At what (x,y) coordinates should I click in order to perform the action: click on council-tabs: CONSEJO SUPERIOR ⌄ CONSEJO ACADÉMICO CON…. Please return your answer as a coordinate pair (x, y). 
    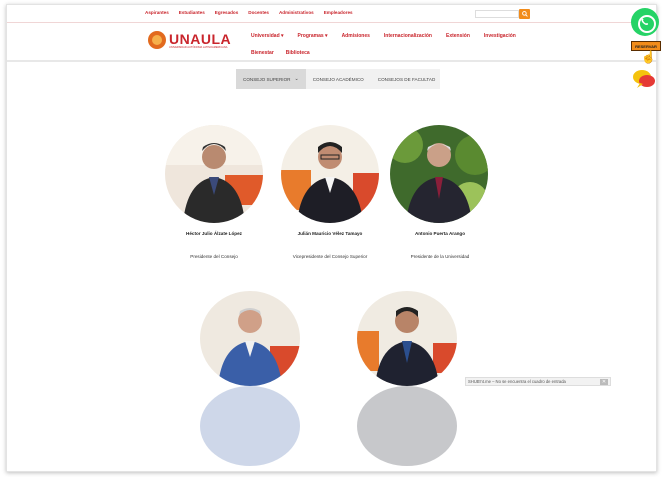
    Looking at the image, I should click on (338, 79).